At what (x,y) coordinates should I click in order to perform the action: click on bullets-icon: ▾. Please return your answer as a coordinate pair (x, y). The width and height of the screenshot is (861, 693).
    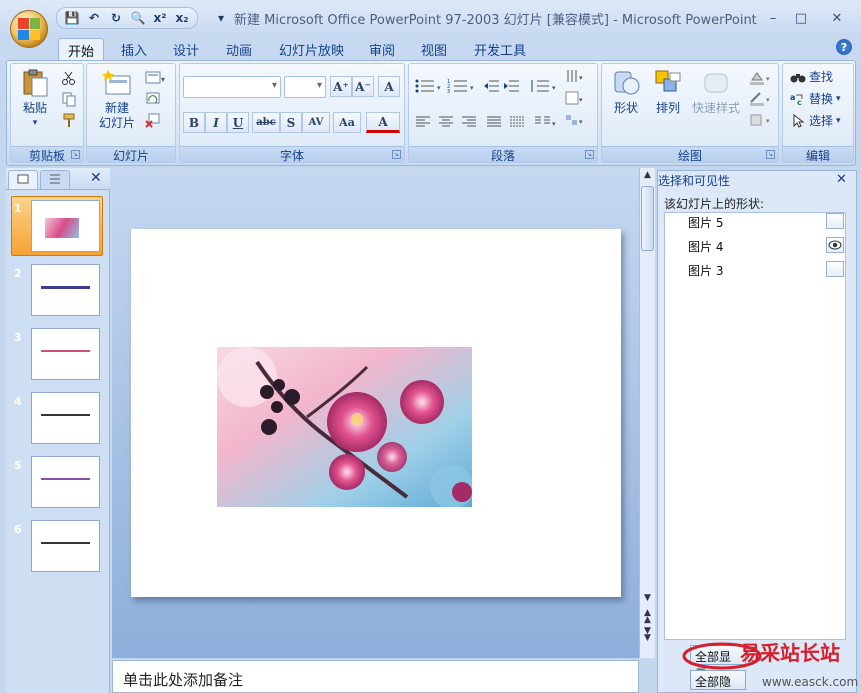
    Looking at the image, I should click on (429, 86).